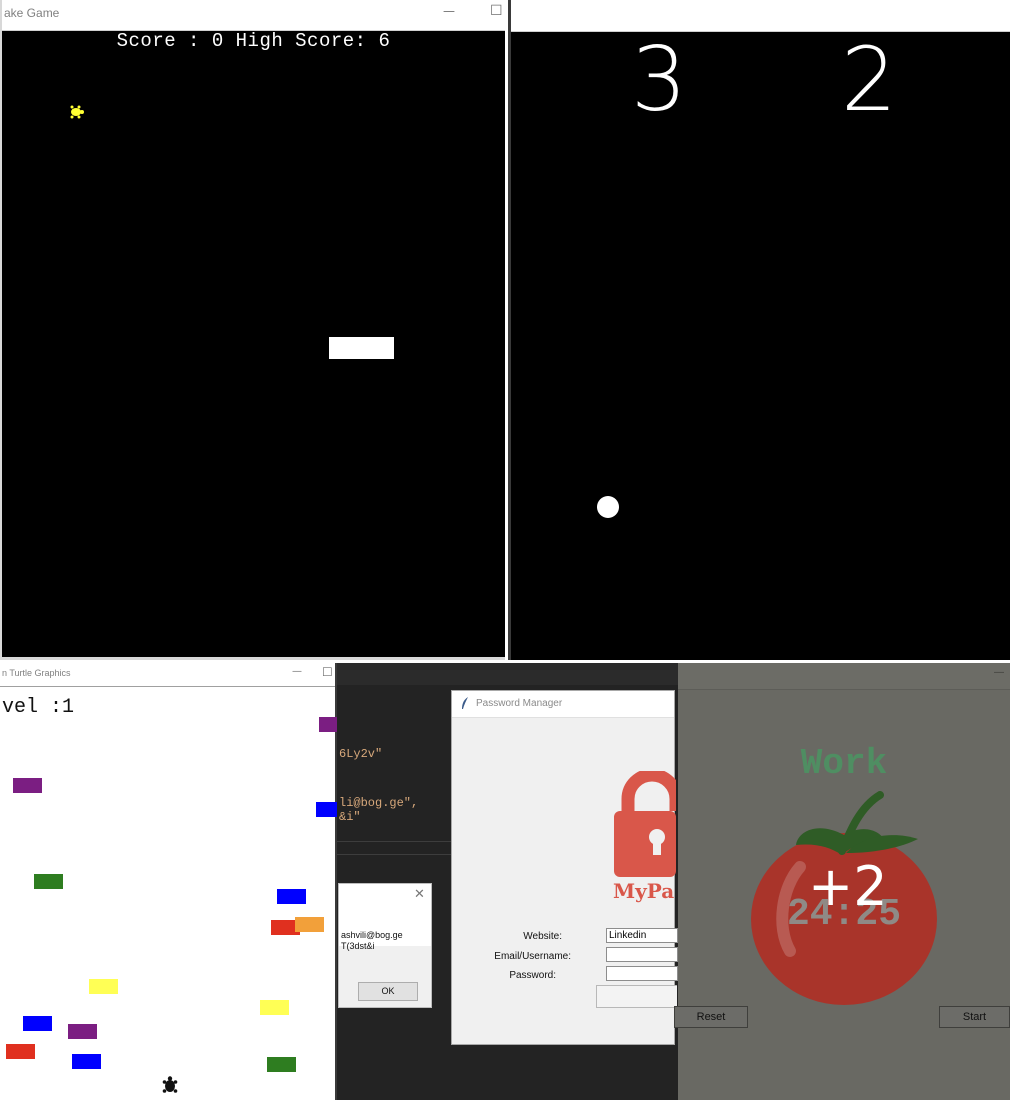  What do you see at coordinates (642, 973) in the screenshot?
I see `password-input` at bounding box center [642, 973].